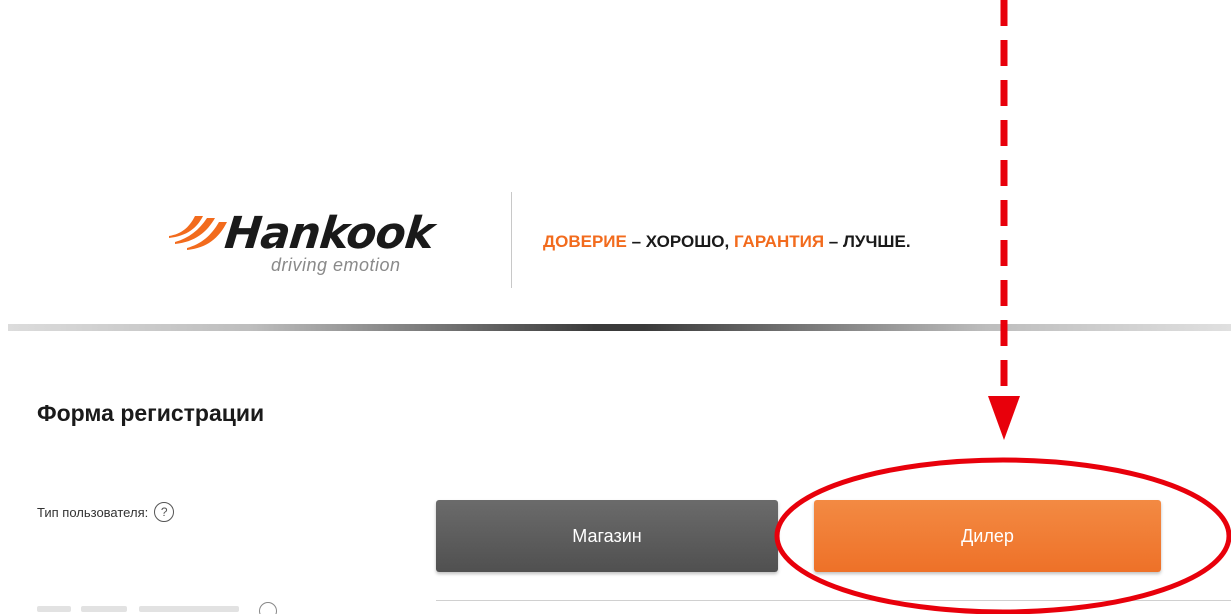  Describe the element at coordinates (151, 413) in the screenshot. I see `form-title: Форма регистрации` at that location.